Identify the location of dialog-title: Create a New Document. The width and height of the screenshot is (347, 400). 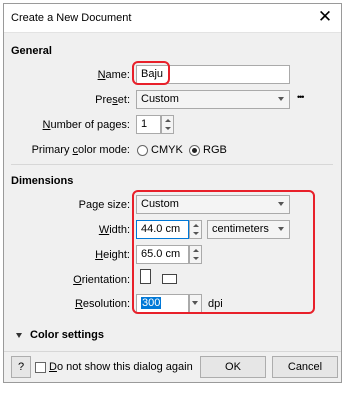
(71, 18).